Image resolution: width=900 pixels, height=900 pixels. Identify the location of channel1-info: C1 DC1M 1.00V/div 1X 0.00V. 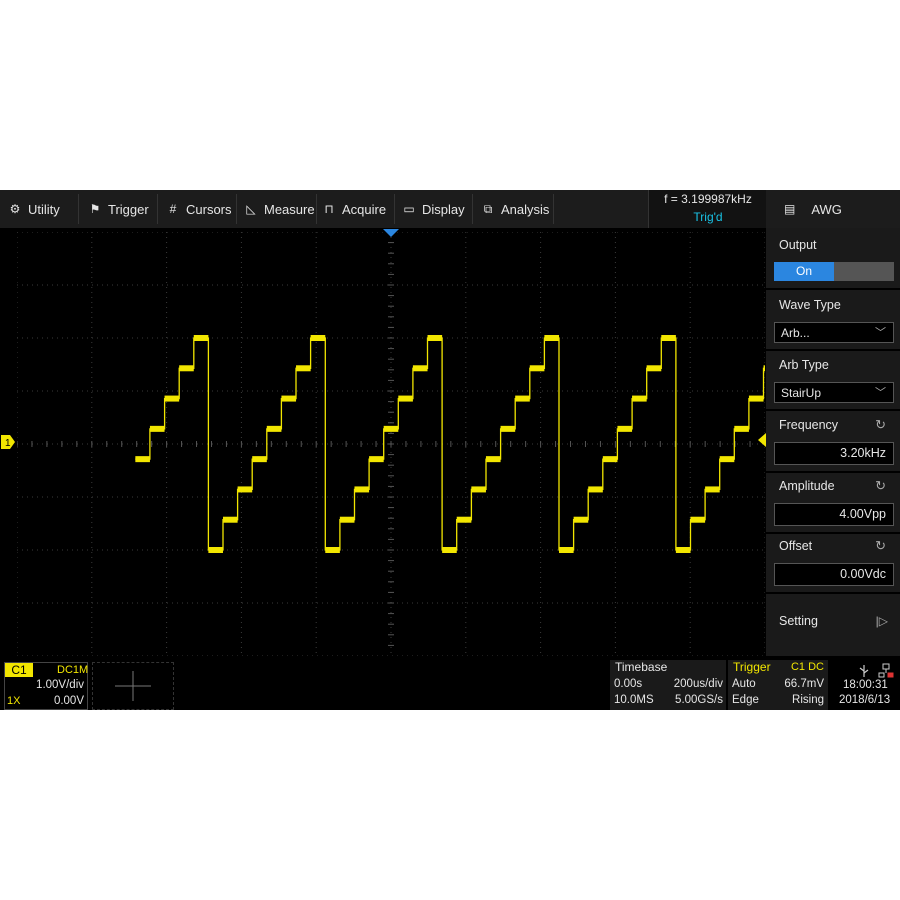
(46, 686).